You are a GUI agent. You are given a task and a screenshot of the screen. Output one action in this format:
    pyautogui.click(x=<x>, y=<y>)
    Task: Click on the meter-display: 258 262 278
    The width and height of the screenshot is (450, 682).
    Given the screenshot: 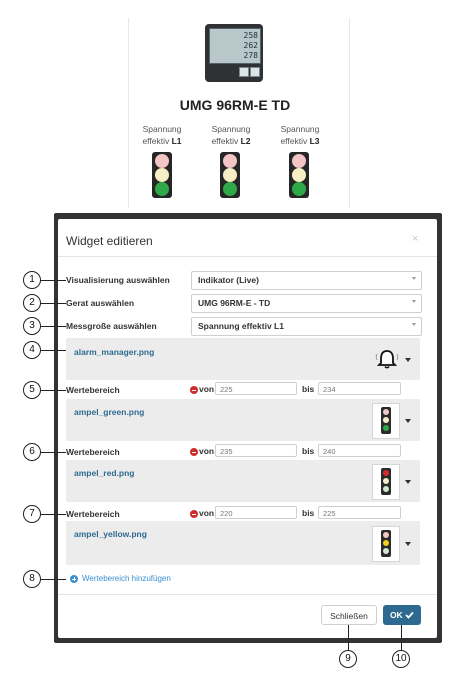 What is the action you would take?
    pyautogui.click(x=235, y=46)
    